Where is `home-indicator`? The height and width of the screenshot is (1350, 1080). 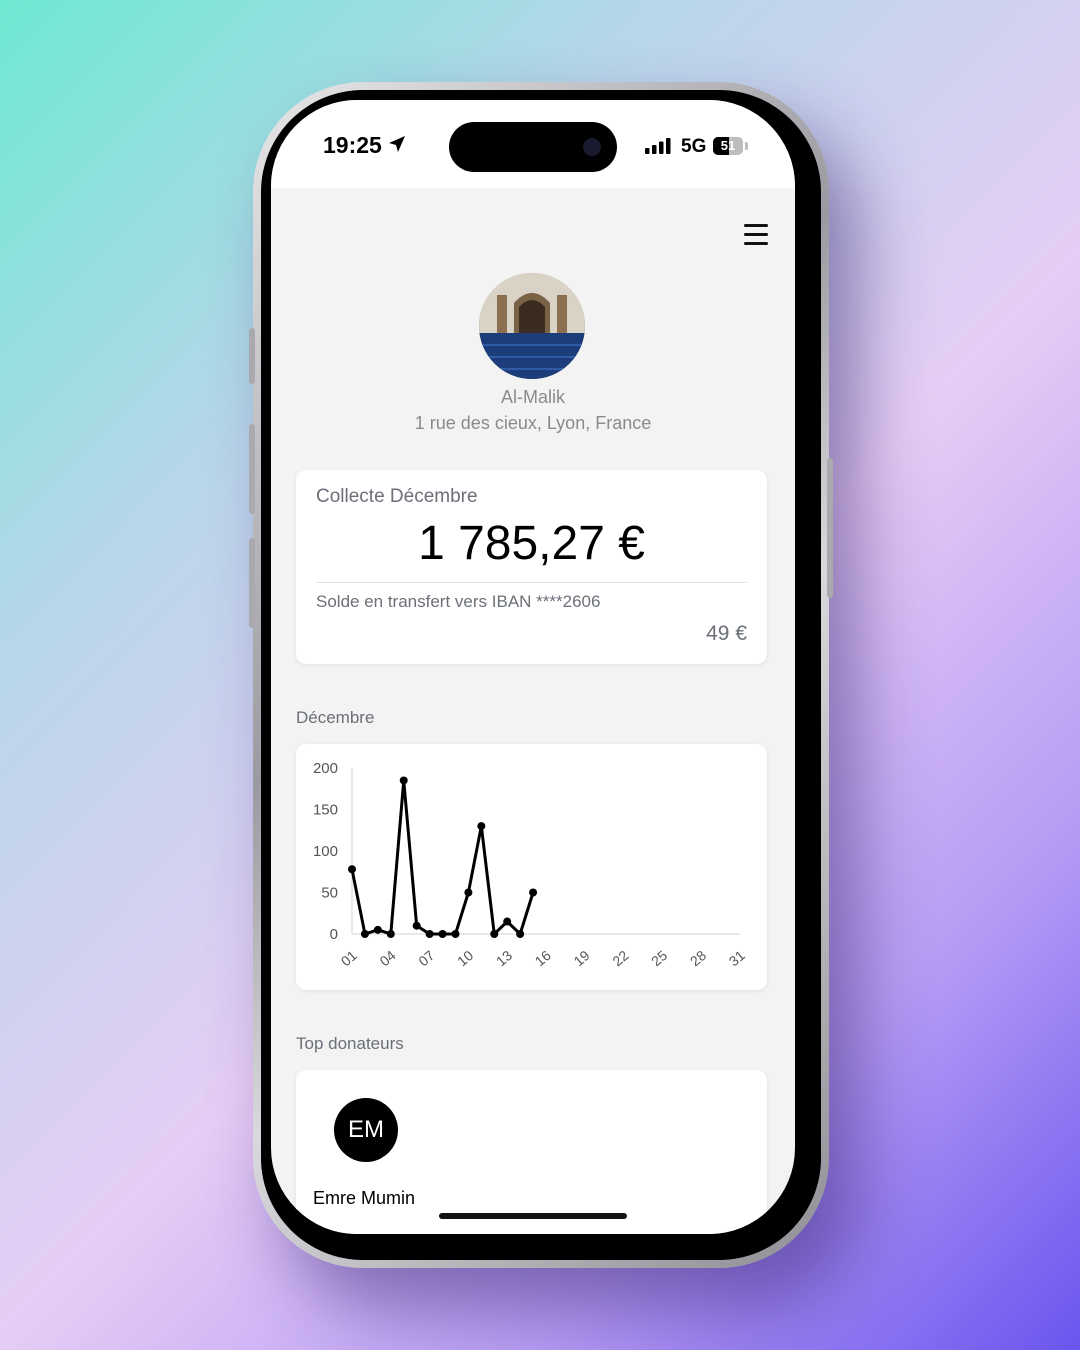
home-indicator is located at coordinates (533, 1216).